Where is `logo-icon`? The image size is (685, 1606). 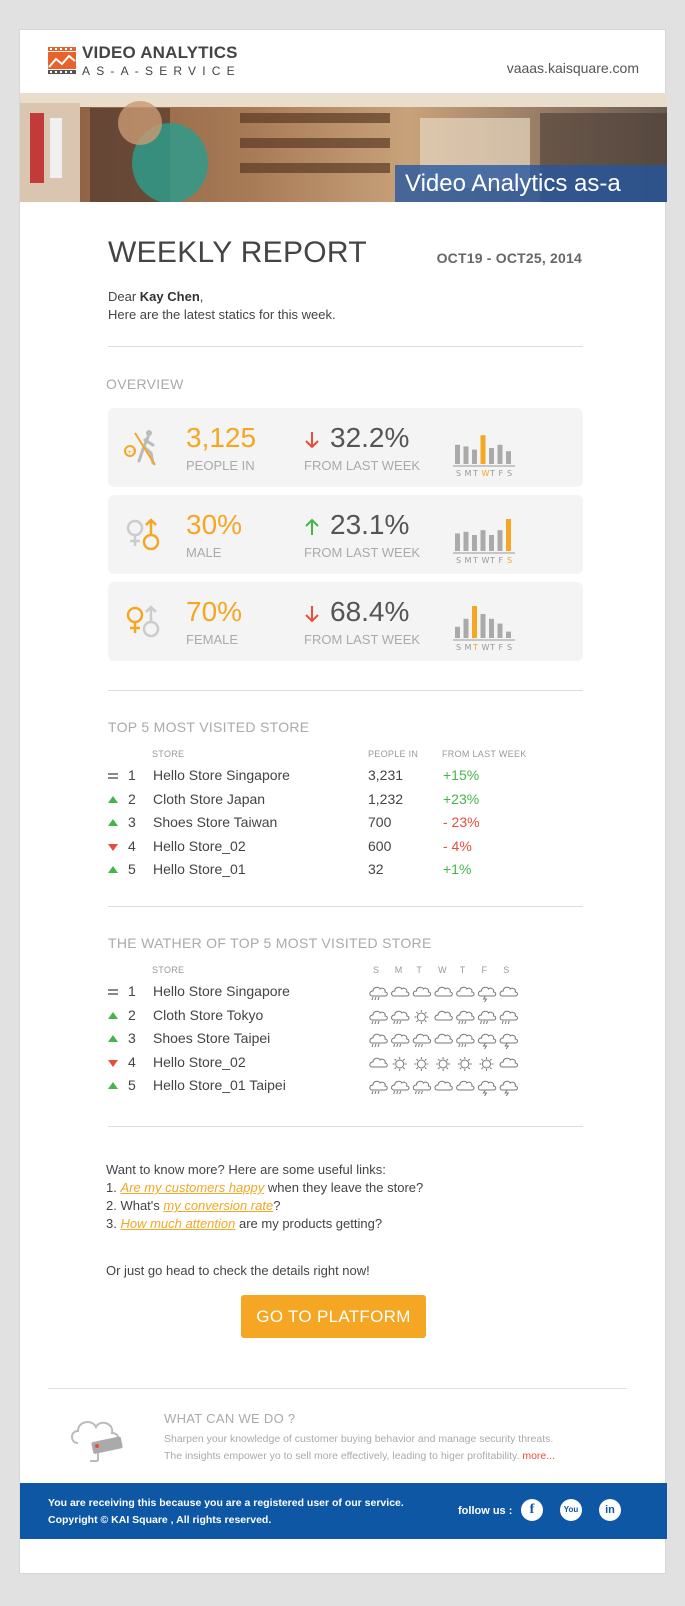 logo-icon is located at coordinates (62, 60).